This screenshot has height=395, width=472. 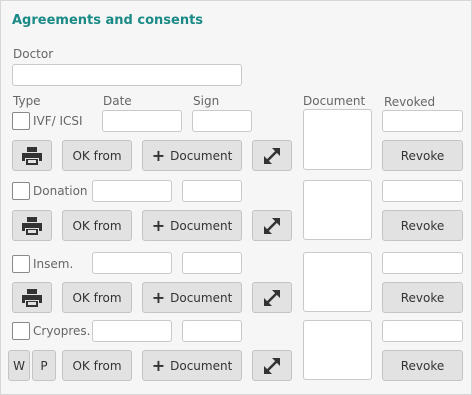 I want to click on ok-from-button-ivf-icsi: OK from, so click(x=97, y=155).